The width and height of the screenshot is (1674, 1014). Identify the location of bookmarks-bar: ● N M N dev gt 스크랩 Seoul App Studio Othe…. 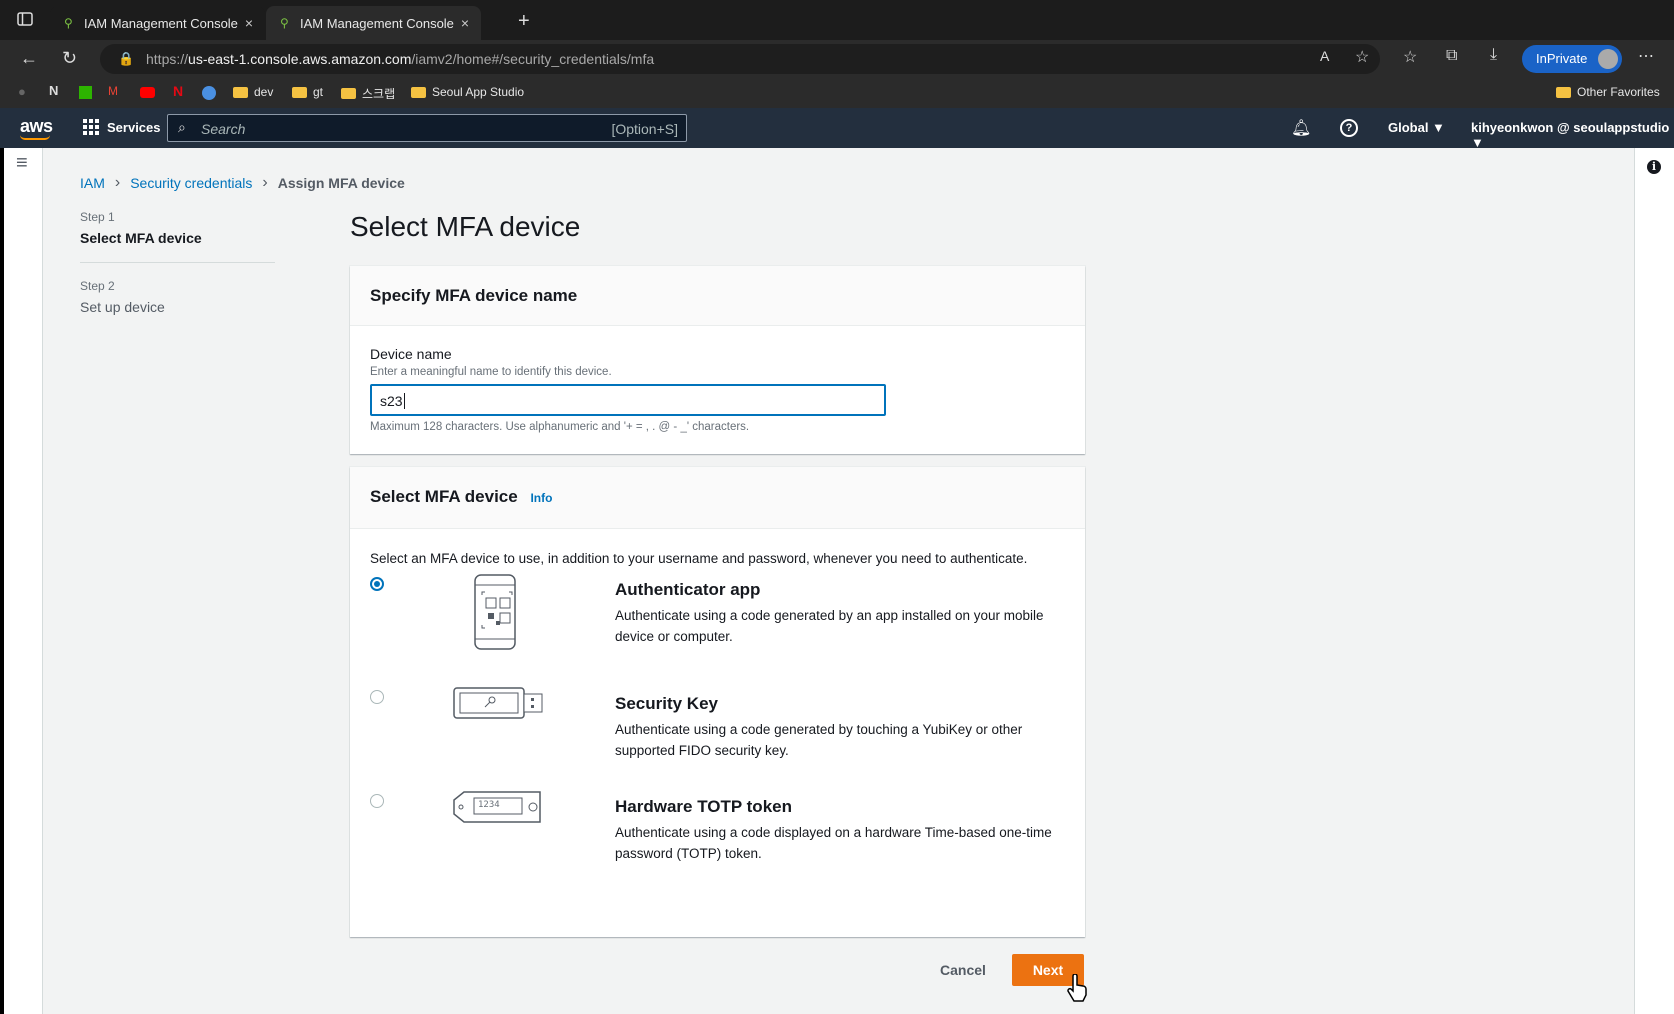
(837, 93).